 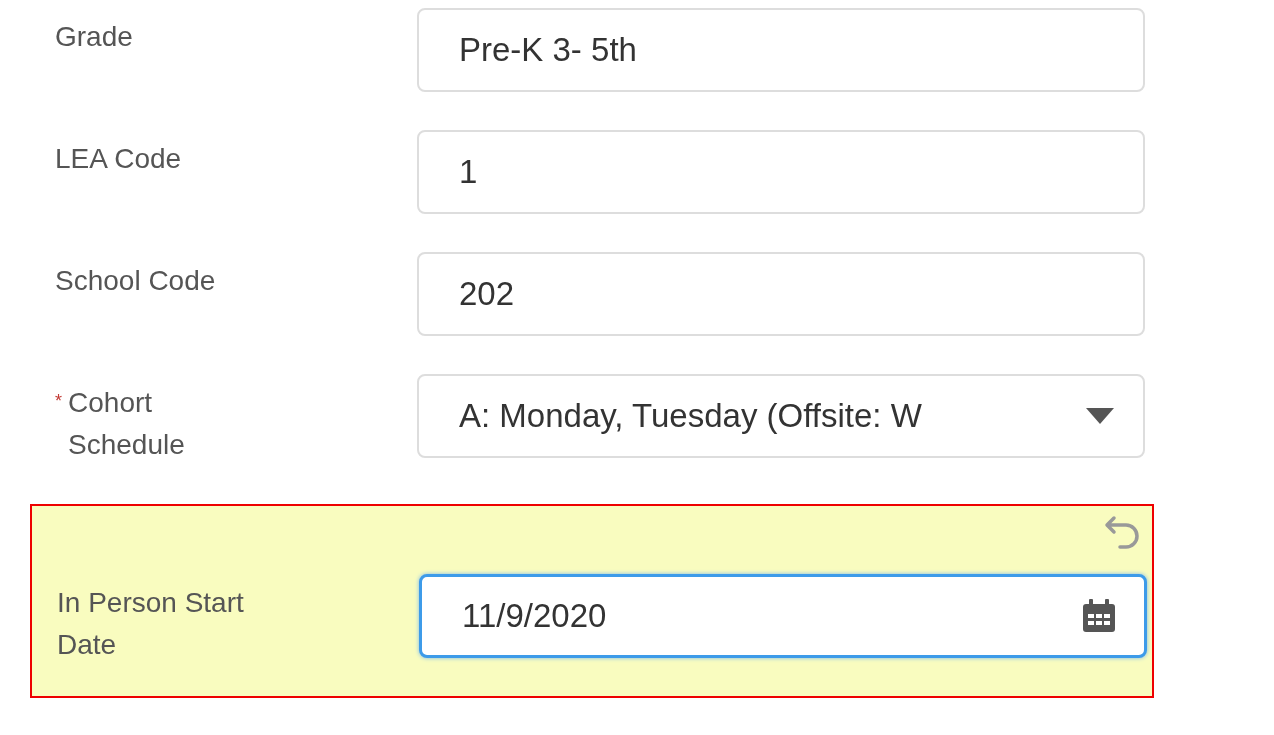 What do you see at coordinates (135, 281) in the screenshot?
I see `field-label: School Code` at bounding box center [135, 281].